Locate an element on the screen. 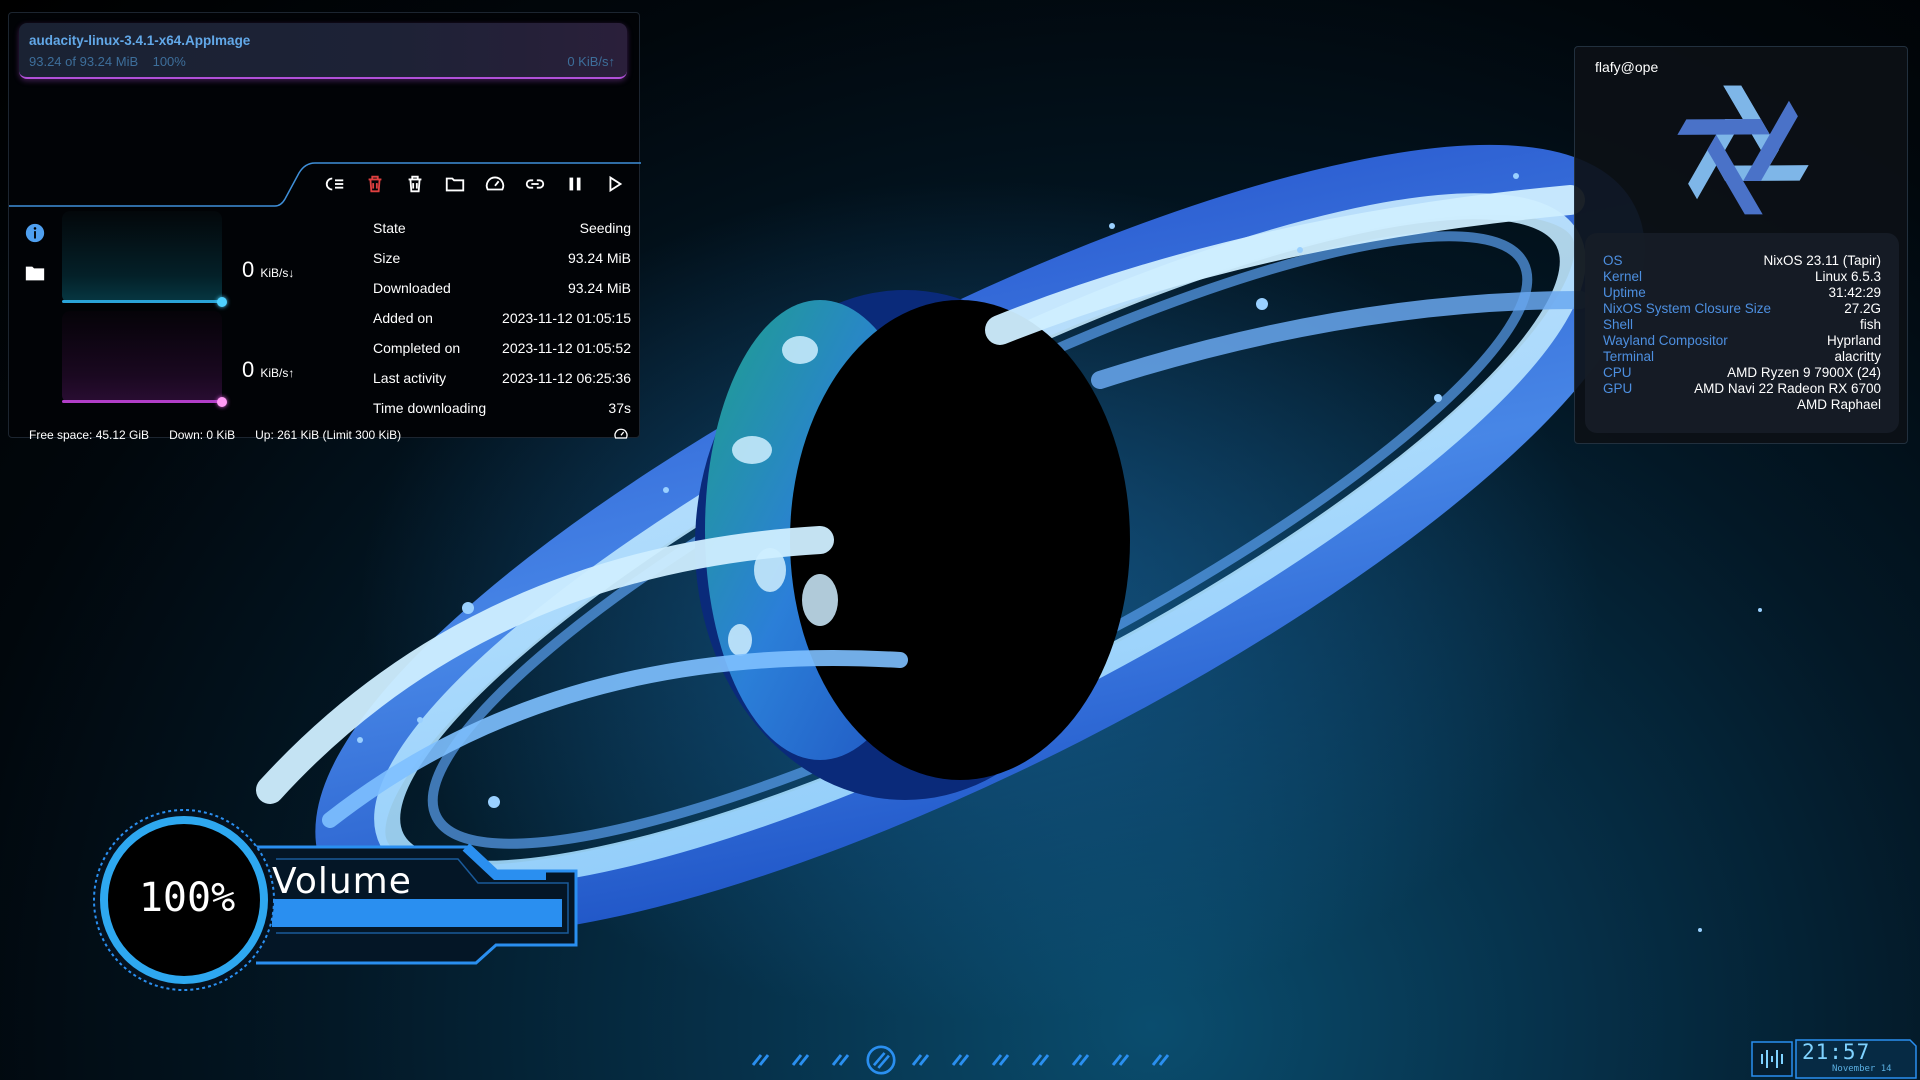  upload-rate: 0 KiB/s↑ is located at coordinates (268, 370).